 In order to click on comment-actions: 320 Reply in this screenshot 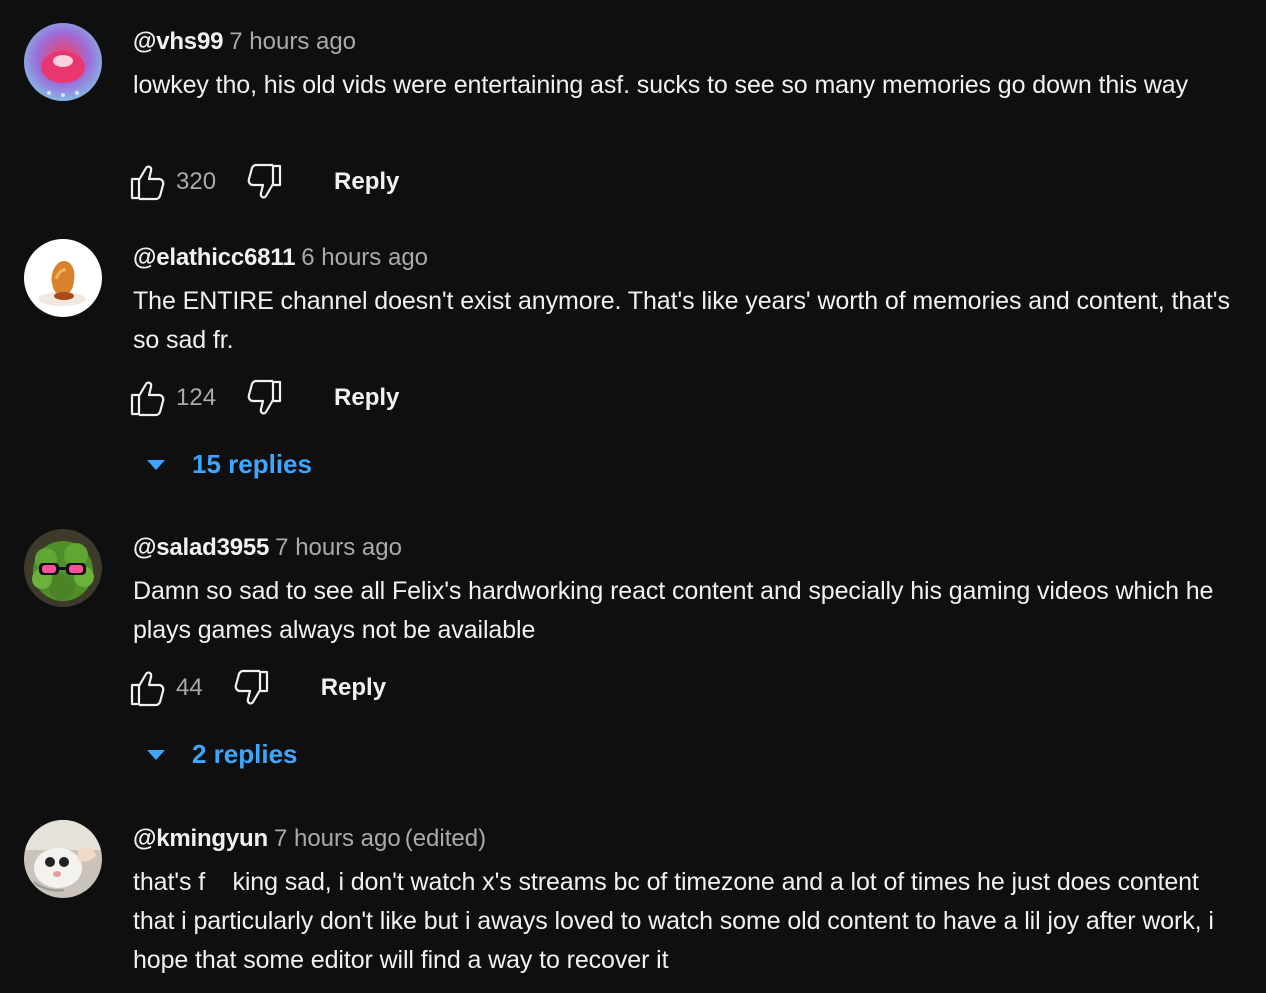, I will do `click(263, 182)`.